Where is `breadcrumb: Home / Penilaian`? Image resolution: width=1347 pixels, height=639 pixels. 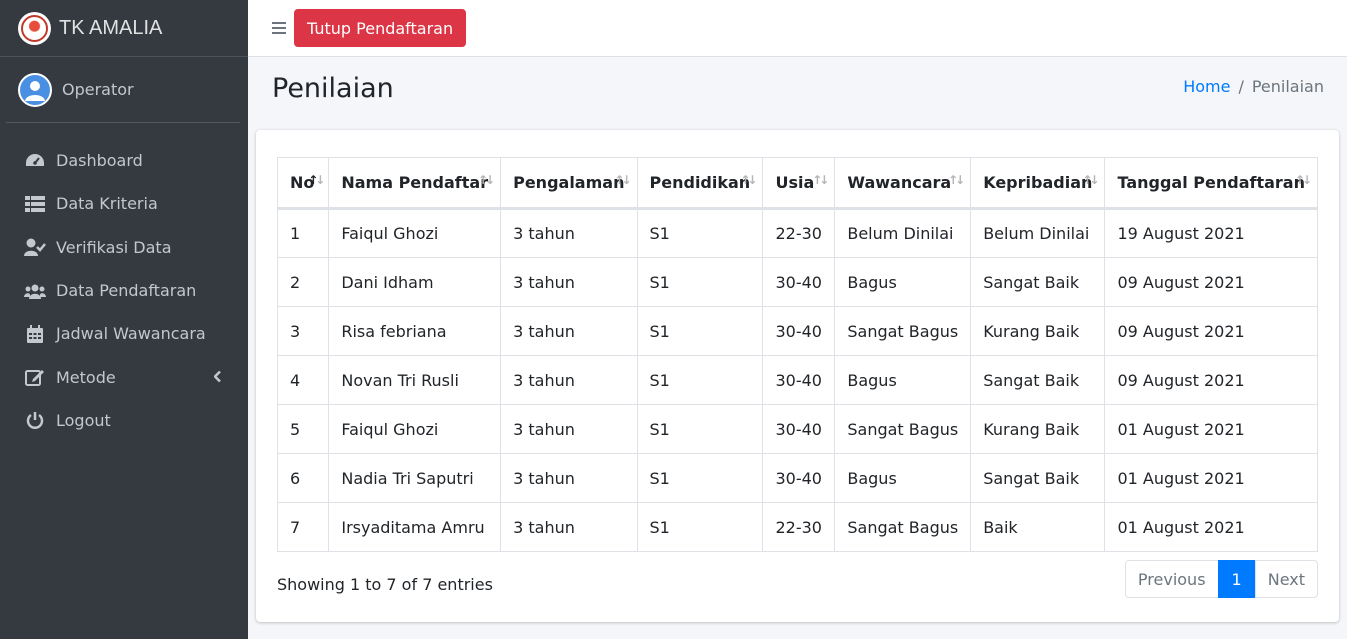
breadcrumb: Home / Penilaian is located at coordinates (1253, 86).